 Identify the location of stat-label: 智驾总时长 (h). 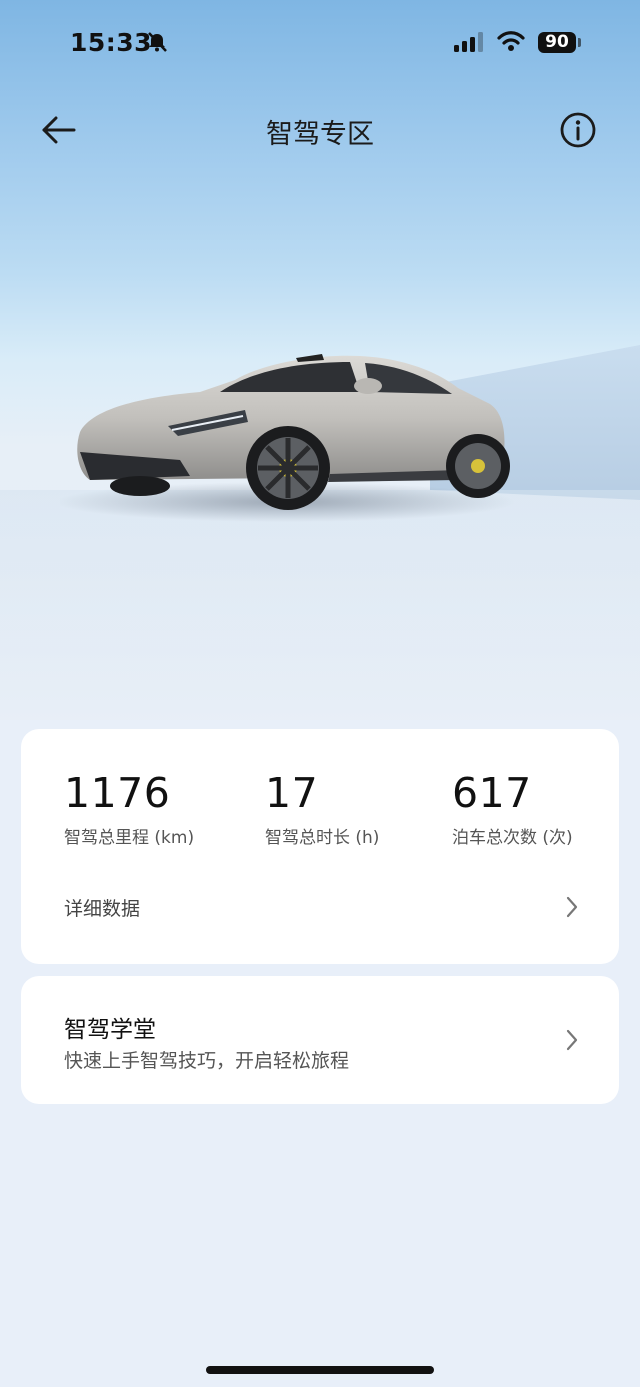
(322, 838).